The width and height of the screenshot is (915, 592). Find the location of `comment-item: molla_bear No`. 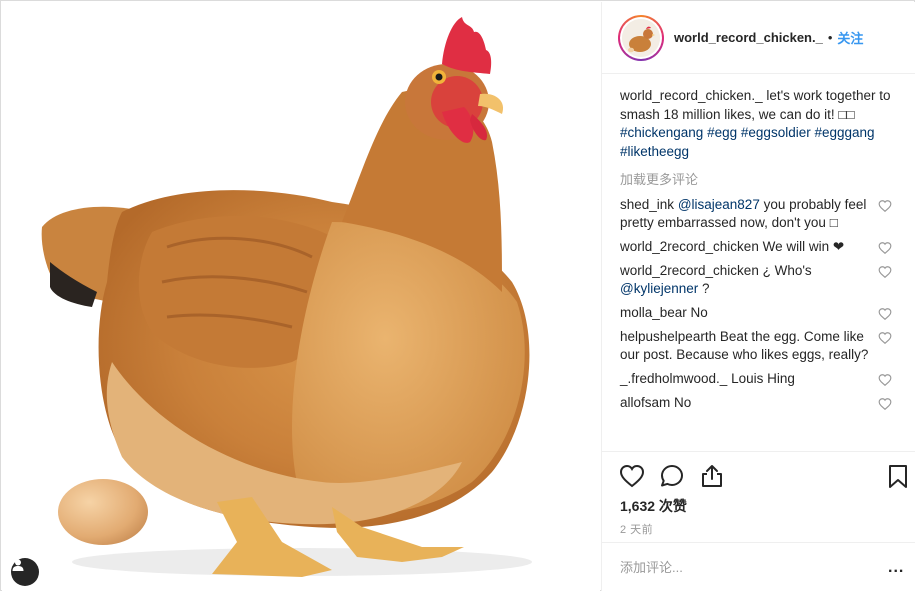

comment-item: molla_bear No is located at coordinates (756, 313).